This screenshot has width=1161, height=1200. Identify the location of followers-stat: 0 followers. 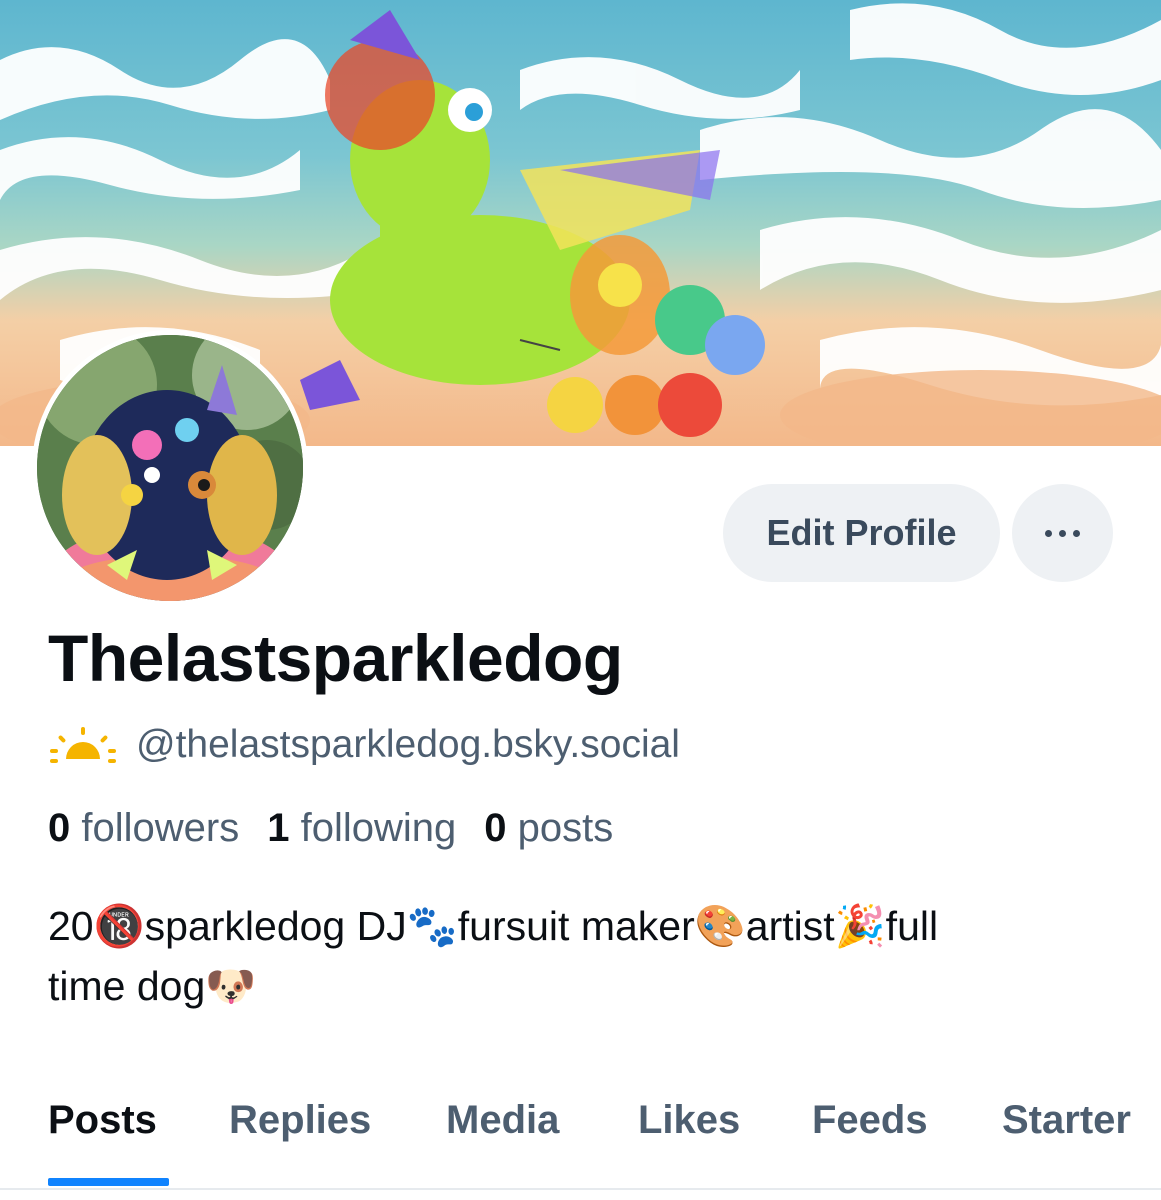
(143, 828).